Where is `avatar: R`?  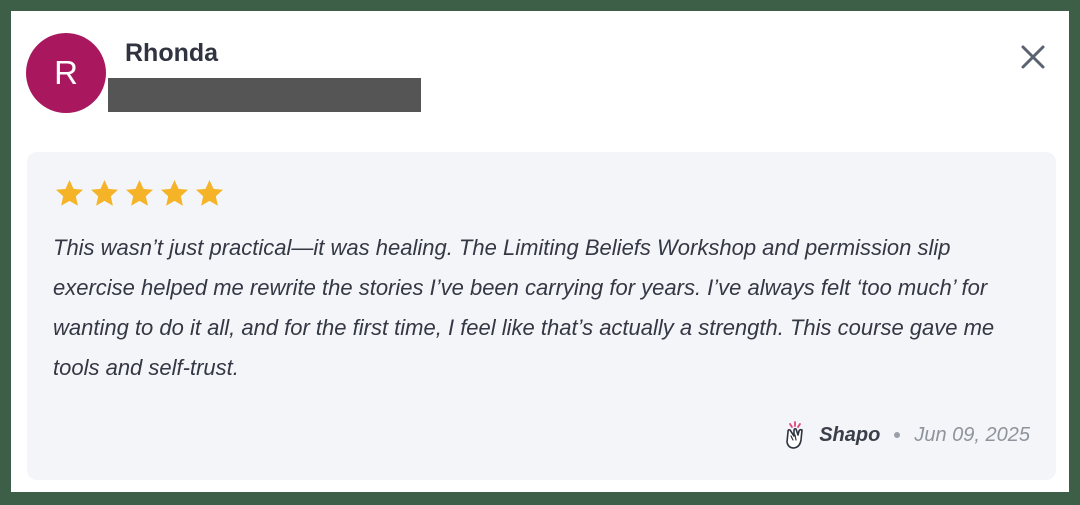
avatar: R is located at coordinates (66, 73).